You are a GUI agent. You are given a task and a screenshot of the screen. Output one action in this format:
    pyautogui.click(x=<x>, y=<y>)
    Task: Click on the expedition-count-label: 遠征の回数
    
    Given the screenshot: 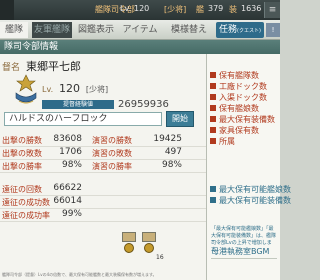 What is the action you would take?
    pyautogui.click(x=22, y=189)
    